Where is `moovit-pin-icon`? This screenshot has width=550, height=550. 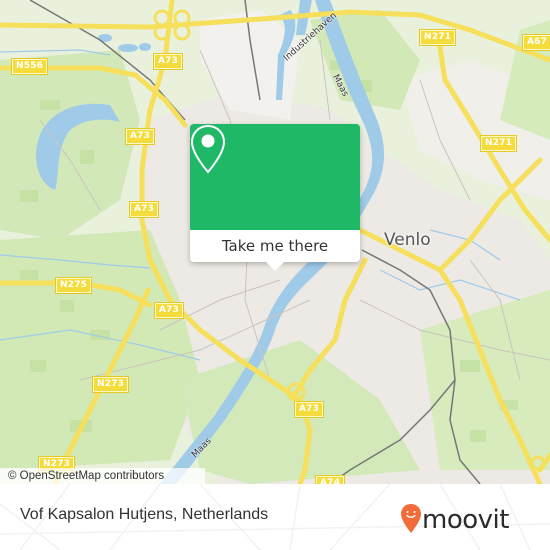
moovit-pin-icon is located at coordinates (411, 518).